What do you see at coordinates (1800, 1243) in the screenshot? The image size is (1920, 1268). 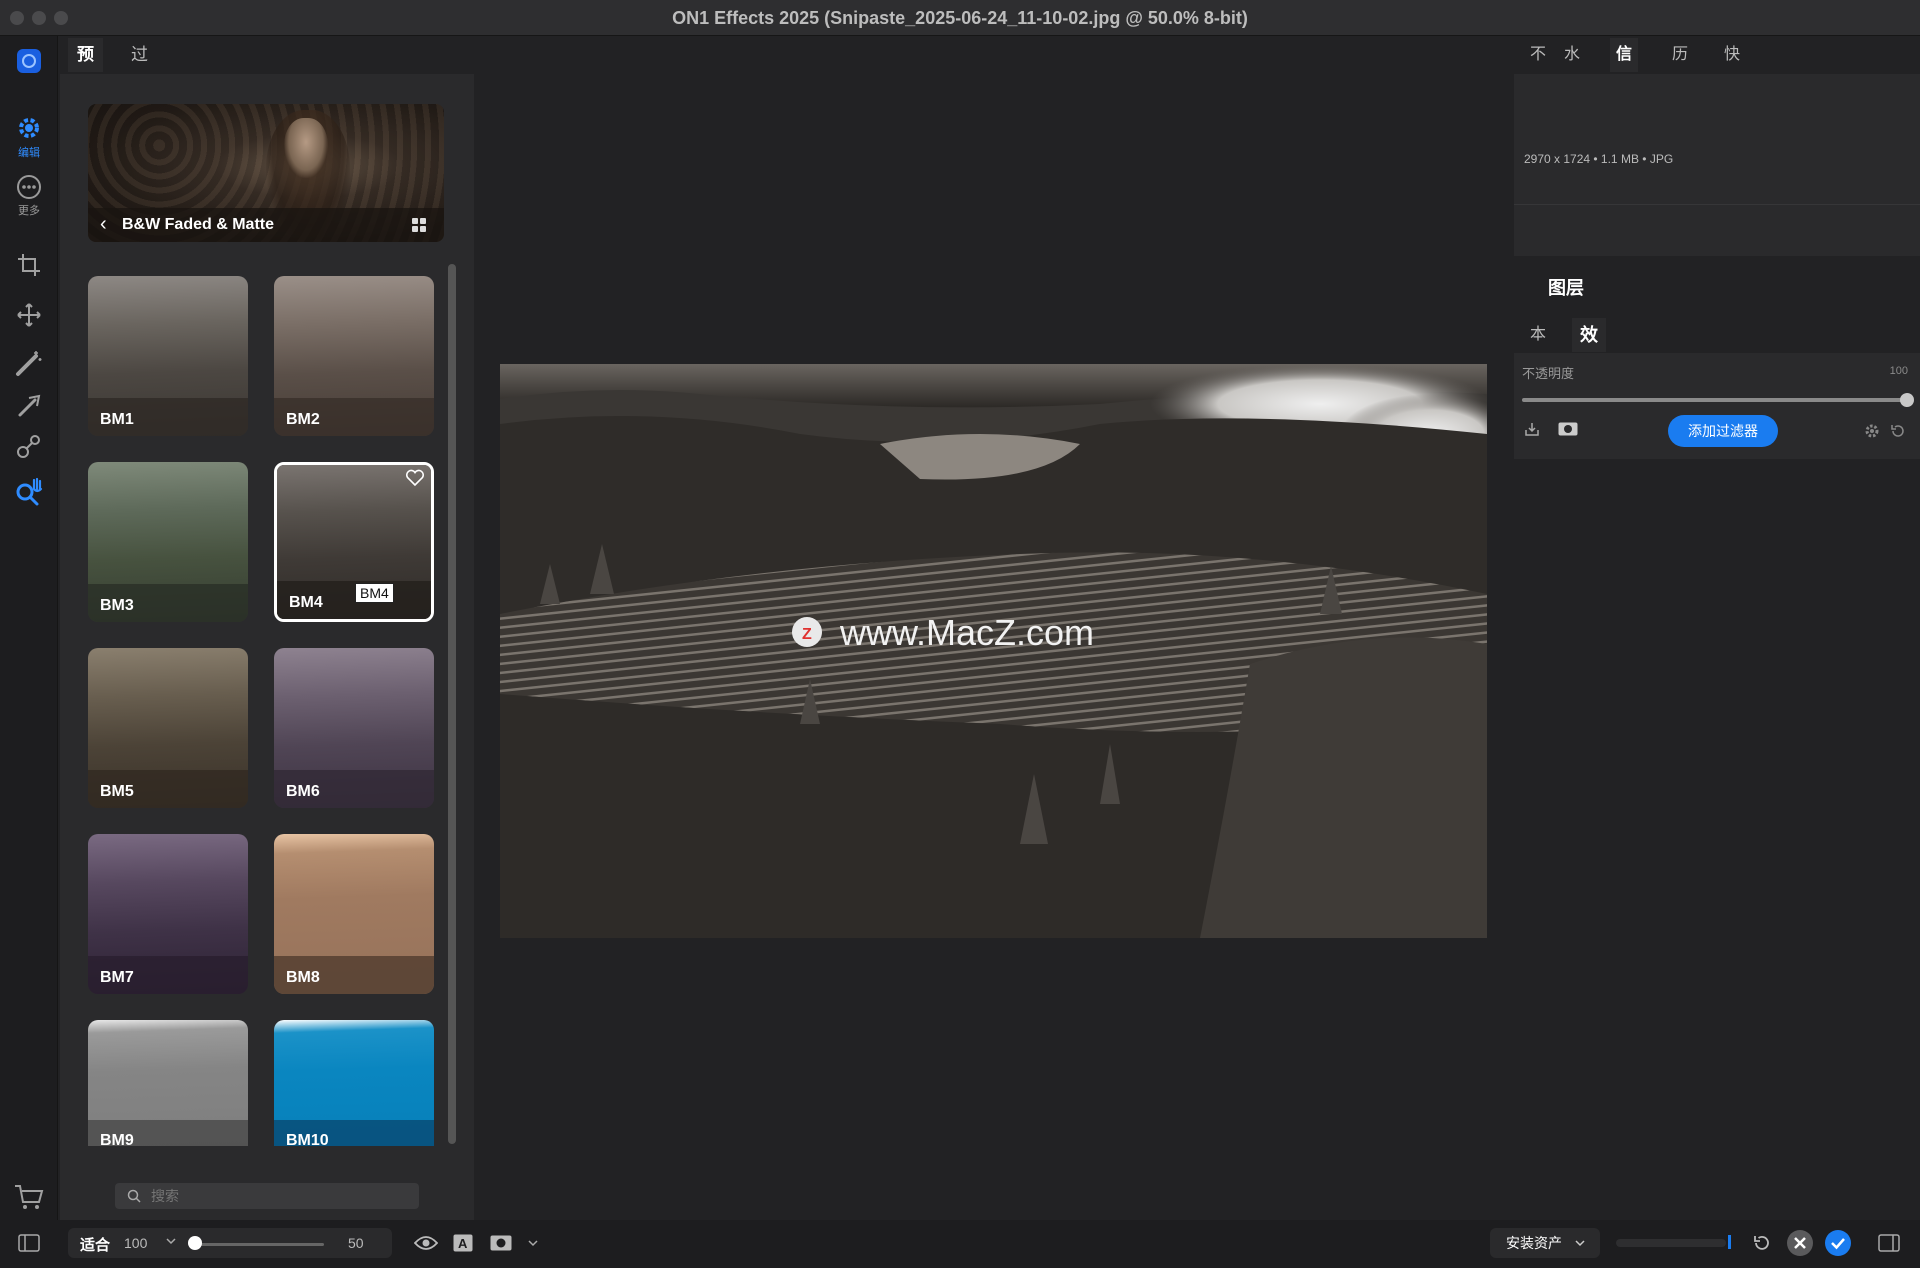 I see `cancel-icon` at bounding box center [1800, 1243].